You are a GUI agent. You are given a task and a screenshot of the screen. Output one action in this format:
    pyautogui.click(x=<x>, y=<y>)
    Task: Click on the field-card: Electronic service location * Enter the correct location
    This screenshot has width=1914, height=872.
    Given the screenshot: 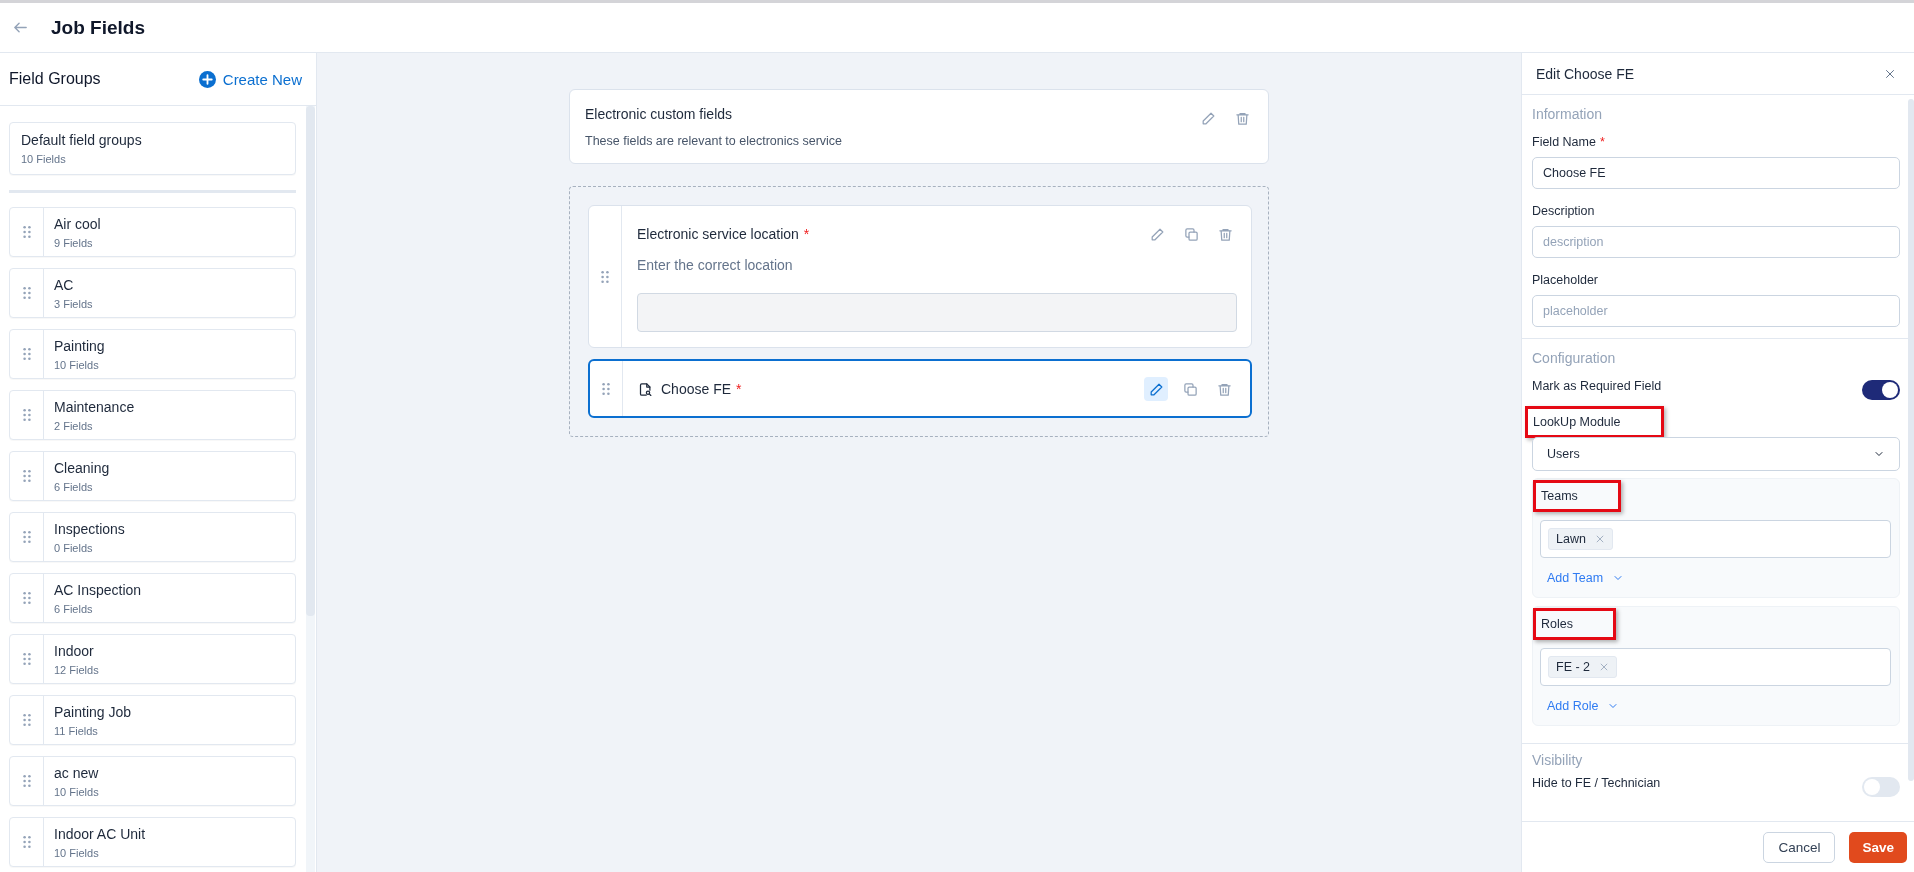 What is the action you would take?
    pyautogui.click(x=920, y=276)
    